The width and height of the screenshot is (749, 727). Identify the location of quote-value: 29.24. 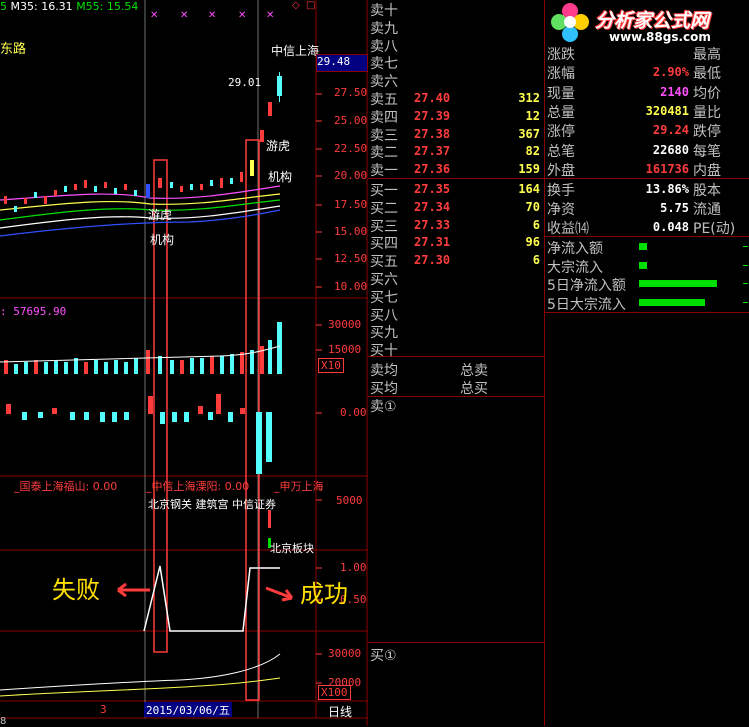
(670, 130).